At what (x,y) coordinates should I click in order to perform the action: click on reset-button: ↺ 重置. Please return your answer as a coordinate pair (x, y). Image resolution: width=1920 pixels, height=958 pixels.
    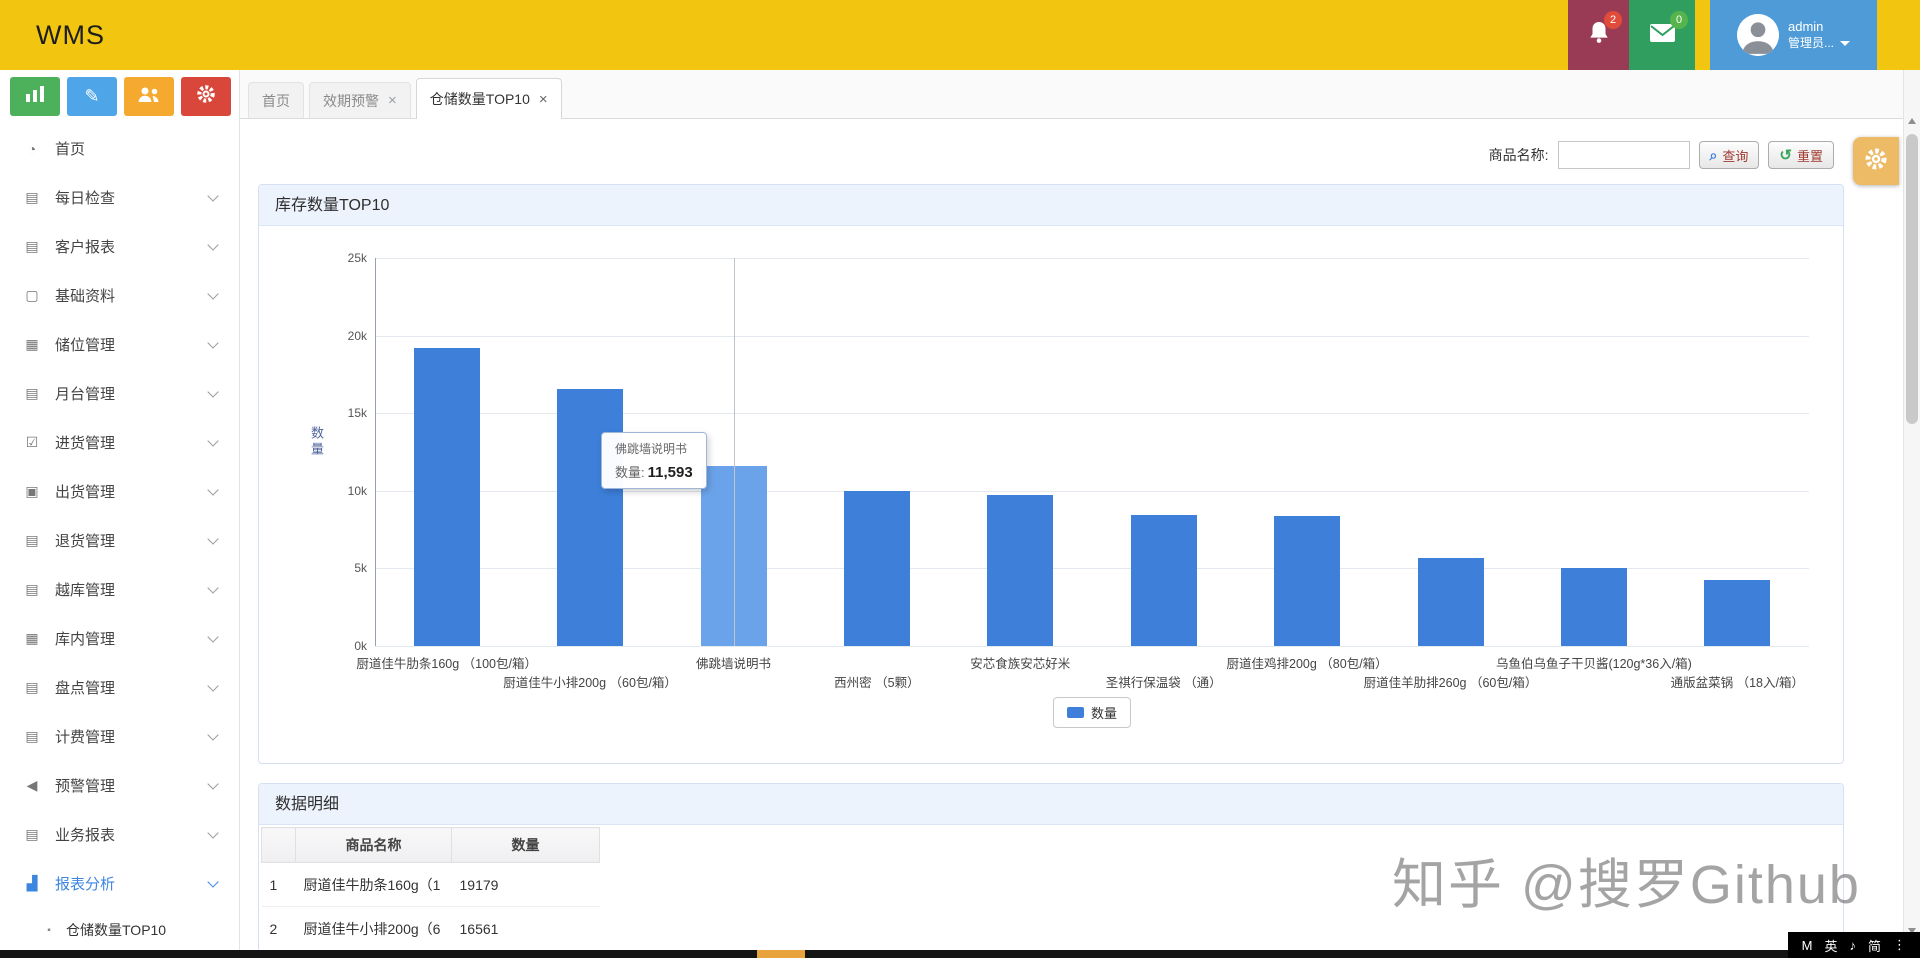
    Looking at the image, I should click on (1801, 155).